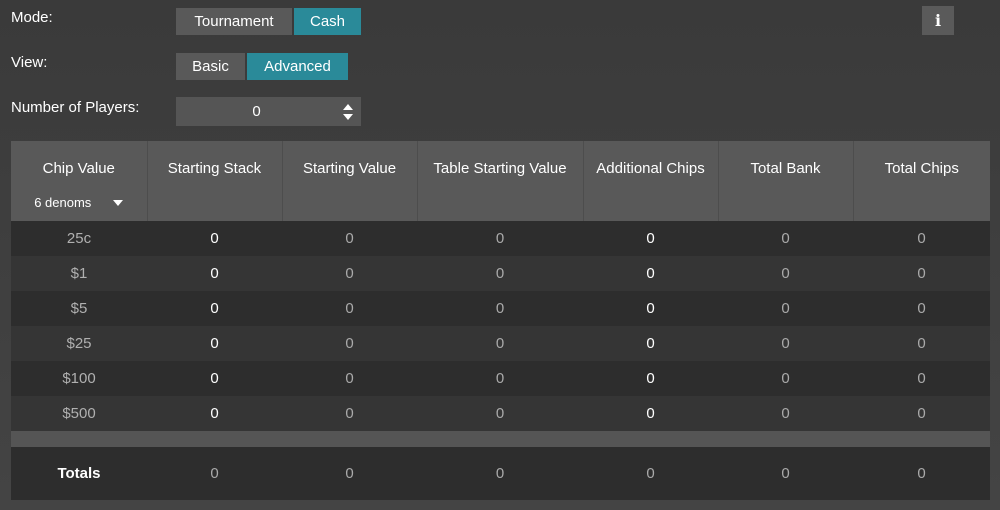 The height and width of the screenshot is (510, 1000). I want to click on mode-toggle: Tournament Cash, so click(268, 21).